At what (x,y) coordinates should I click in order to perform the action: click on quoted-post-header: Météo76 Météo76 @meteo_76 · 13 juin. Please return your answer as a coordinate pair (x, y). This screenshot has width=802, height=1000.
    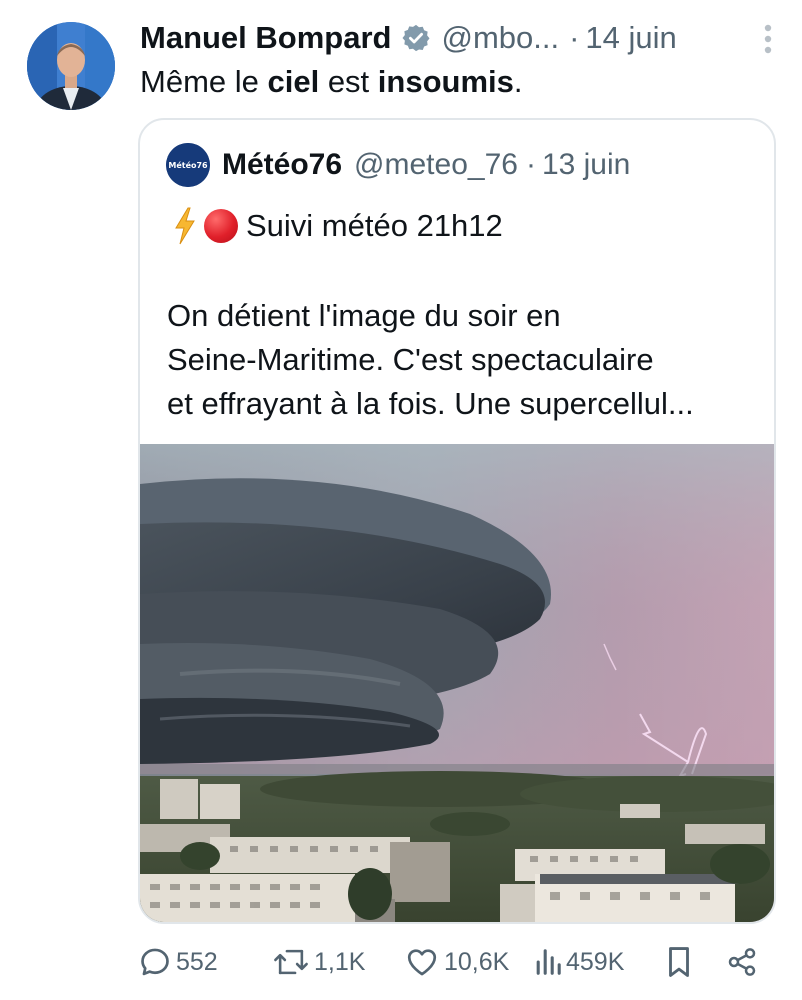
    Looking at the image, I should click on (398, 165).